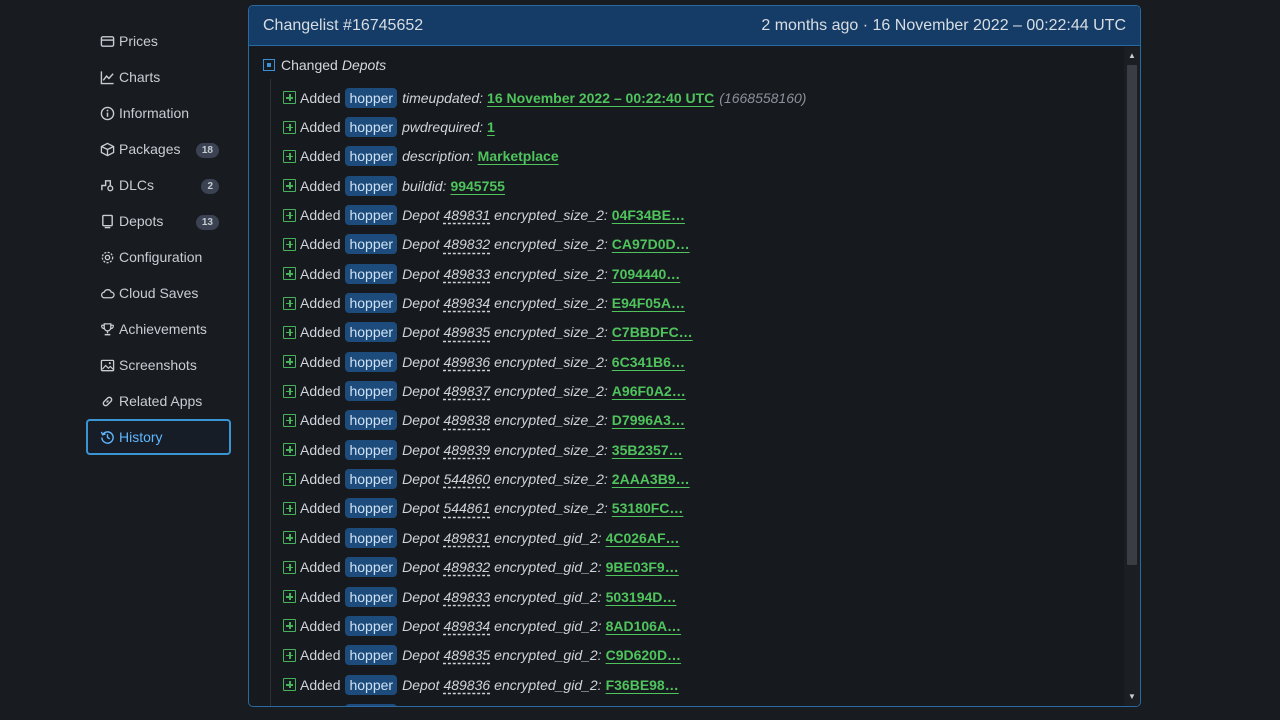 Image resolution: width=1280 pixels, height=720 pixels. What do you see at coordinates (466, 508) in the screenshot?
I see `depot-id-link: 544861` at bounding box center [466, 508].